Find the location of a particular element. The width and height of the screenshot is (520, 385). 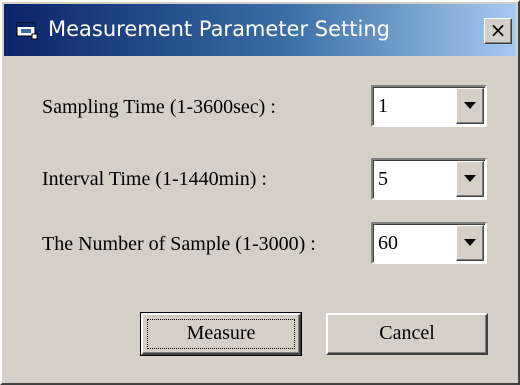

interval-time-dropdown-button is located at coordinates (470, 179).